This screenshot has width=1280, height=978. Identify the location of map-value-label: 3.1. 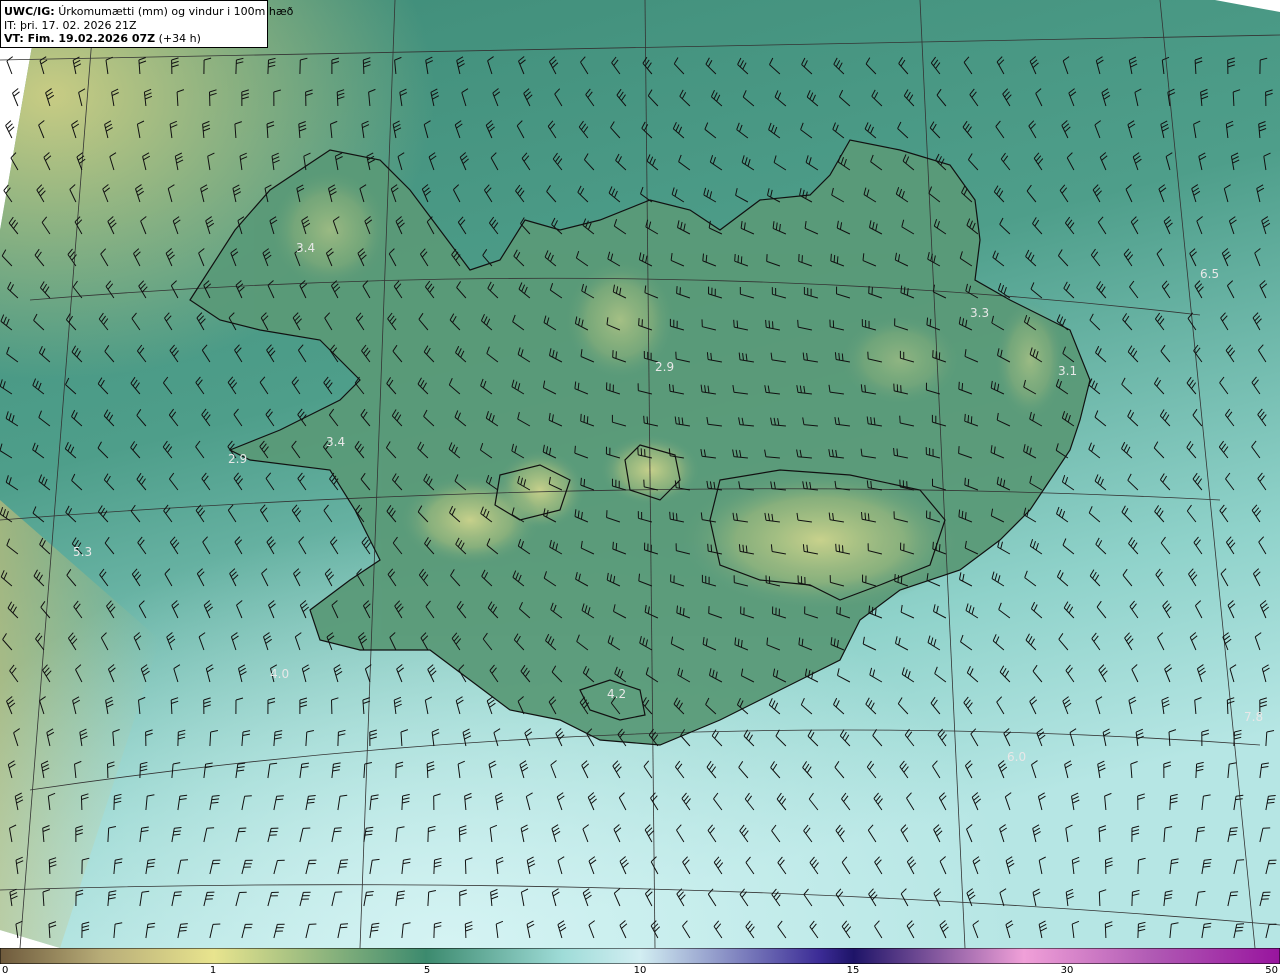
(1067, 371).